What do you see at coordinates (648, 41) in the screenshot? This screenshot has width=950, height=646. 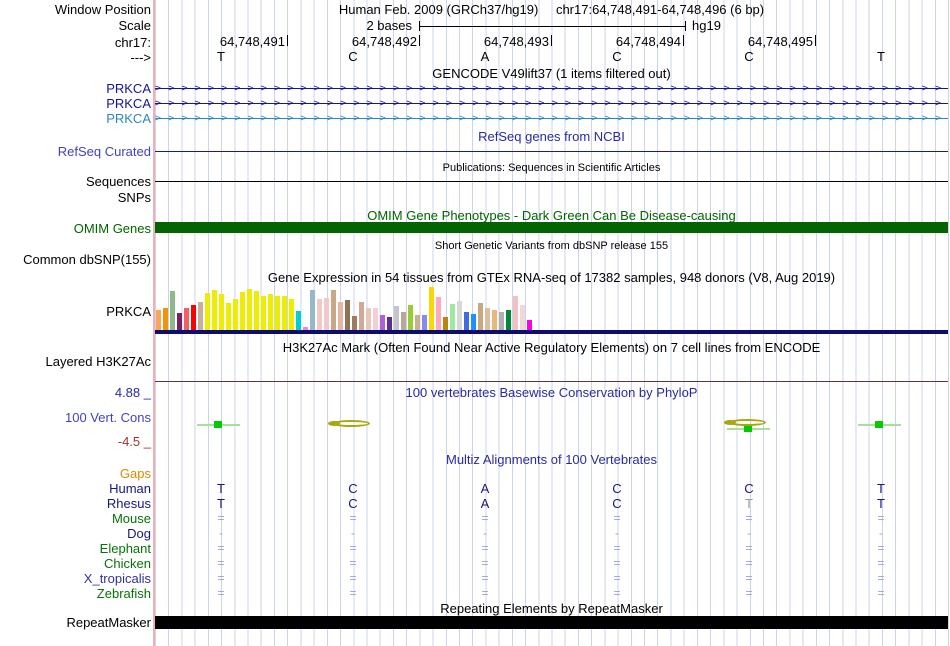 I see `ruler-coordinate: 64,748,494` at bounding box center [648, 41].